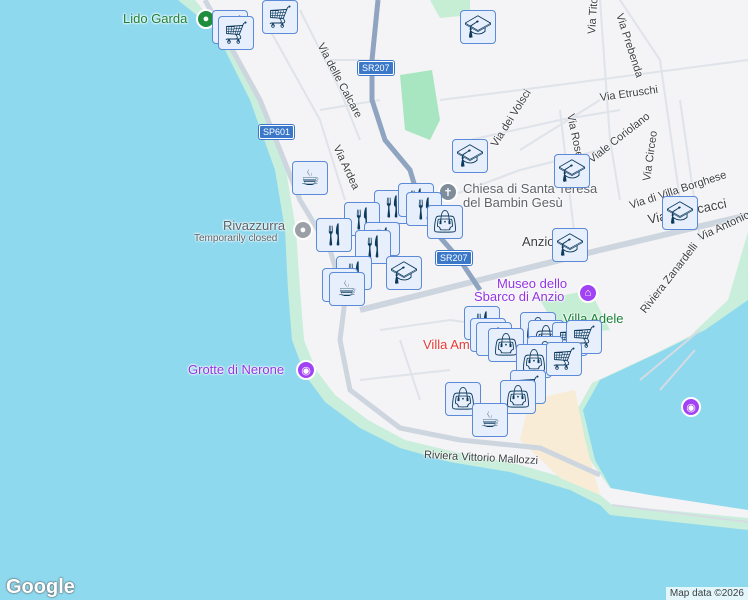 The height and width of the screenshot is (600, 748). Describe the element at coordinates (445, 222) in the screenshot. I see `shopping-bag-icon: 👜︎` at that location.